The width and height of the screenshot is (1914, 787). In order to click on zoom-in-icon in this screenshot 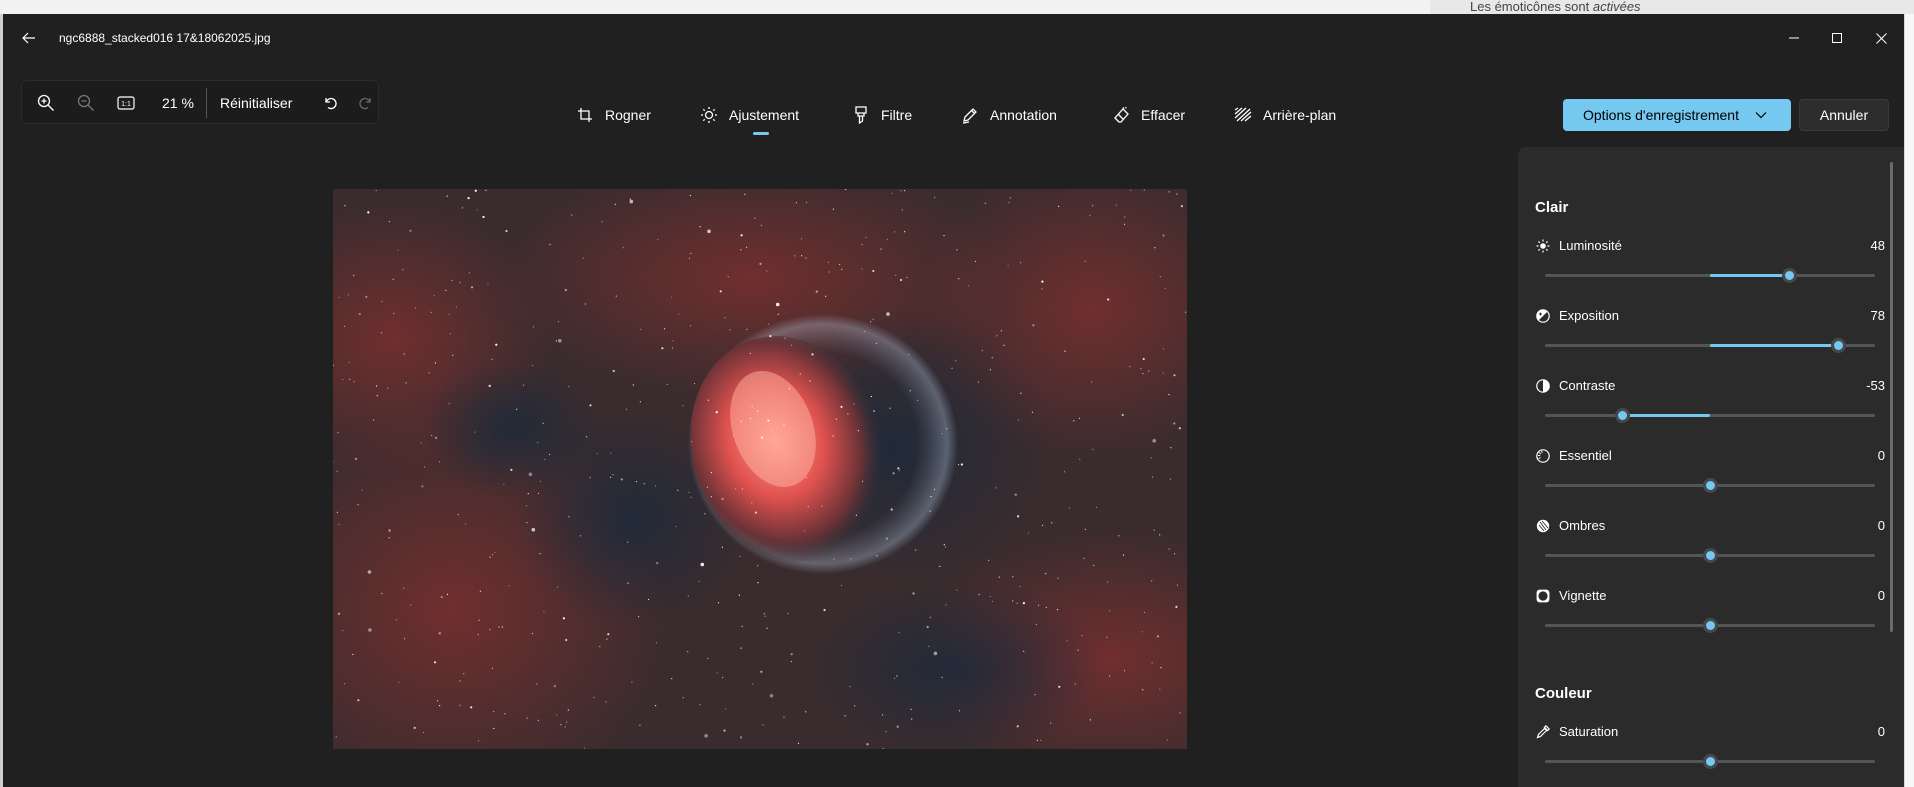, I will do `click(45, 102)`.